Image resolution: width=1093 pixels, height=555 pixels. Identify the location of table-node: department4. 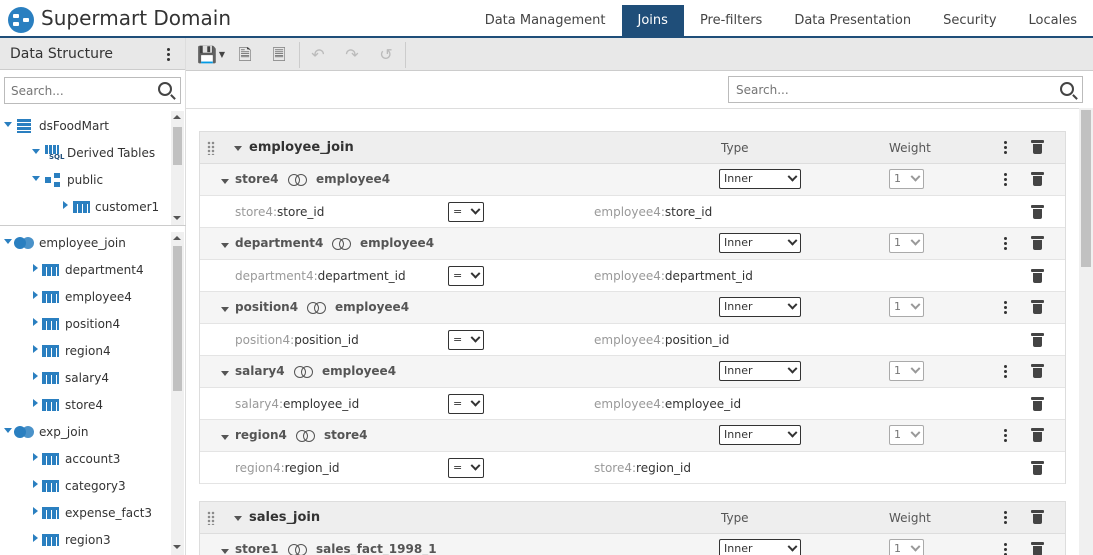
(85, 270).